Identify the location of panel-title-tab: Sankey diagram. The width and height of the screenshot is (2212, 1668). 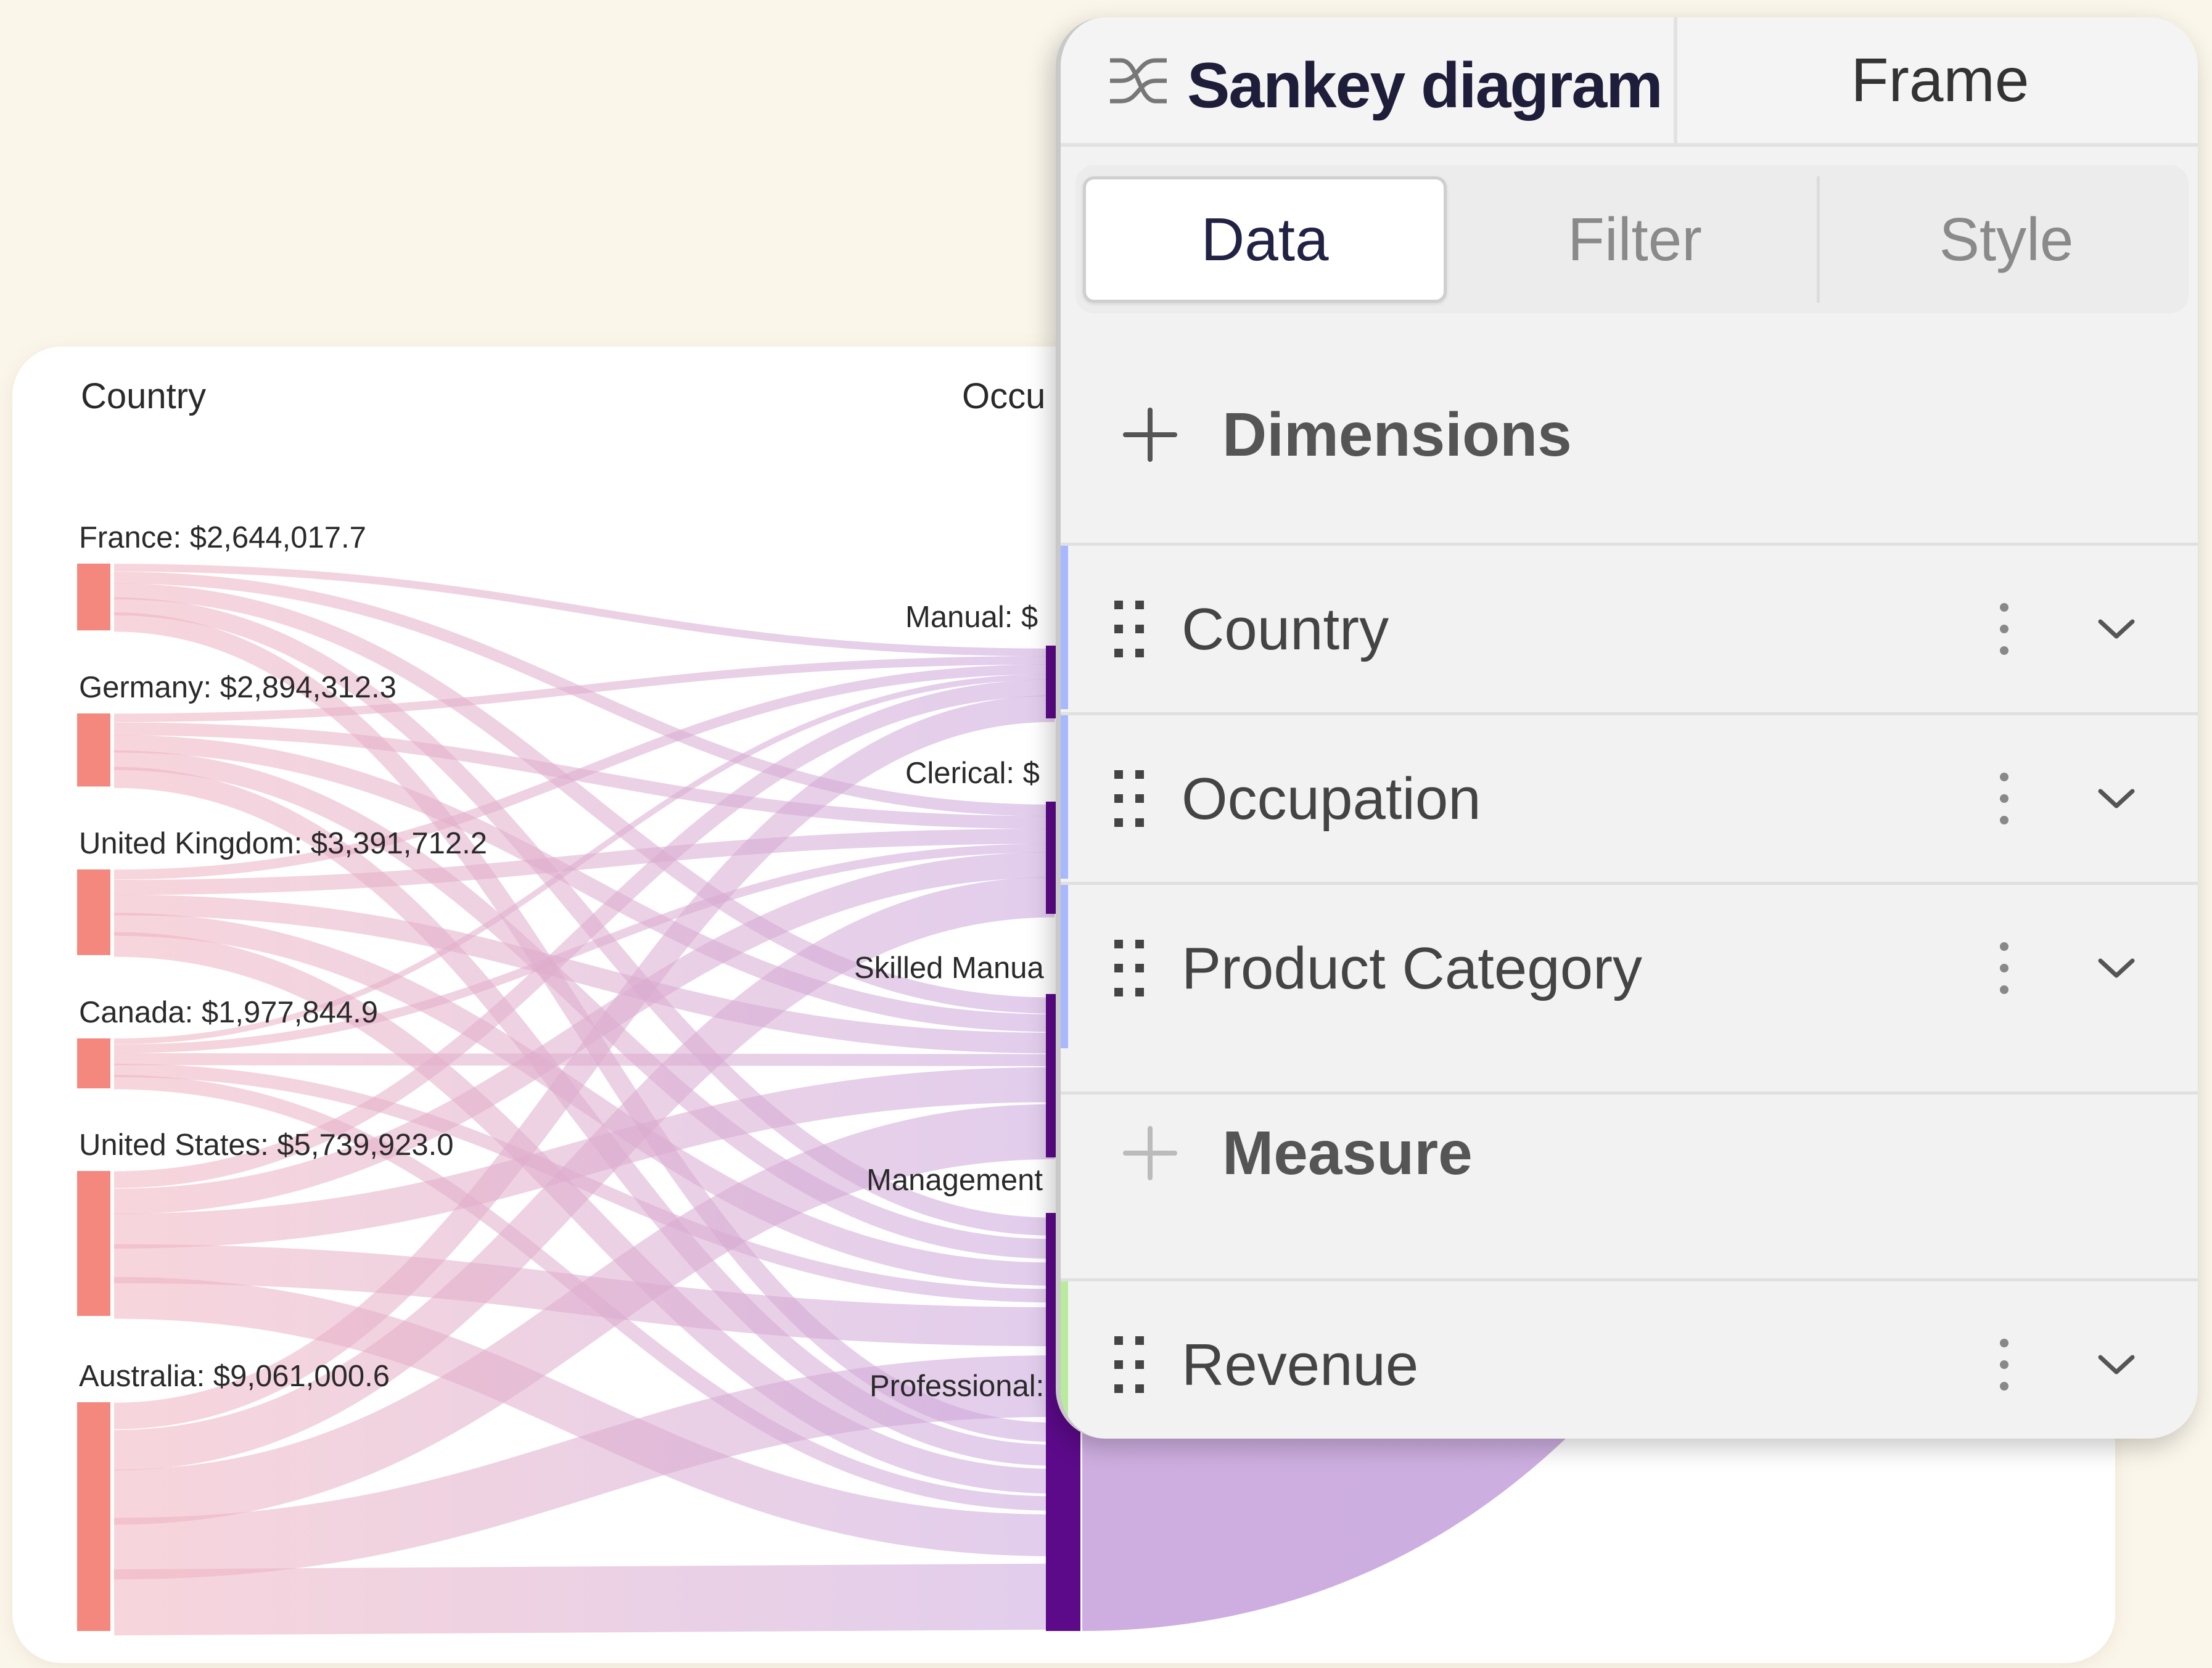
(1369, 80).